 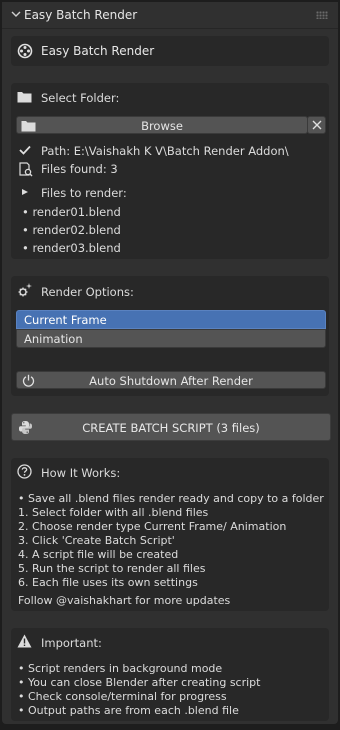 What do you see at coordinates (113, 512) in the screenshot?
I see `how-it-works-line: 1. Select folder with all .blend files` at bounding box center [113, 512].